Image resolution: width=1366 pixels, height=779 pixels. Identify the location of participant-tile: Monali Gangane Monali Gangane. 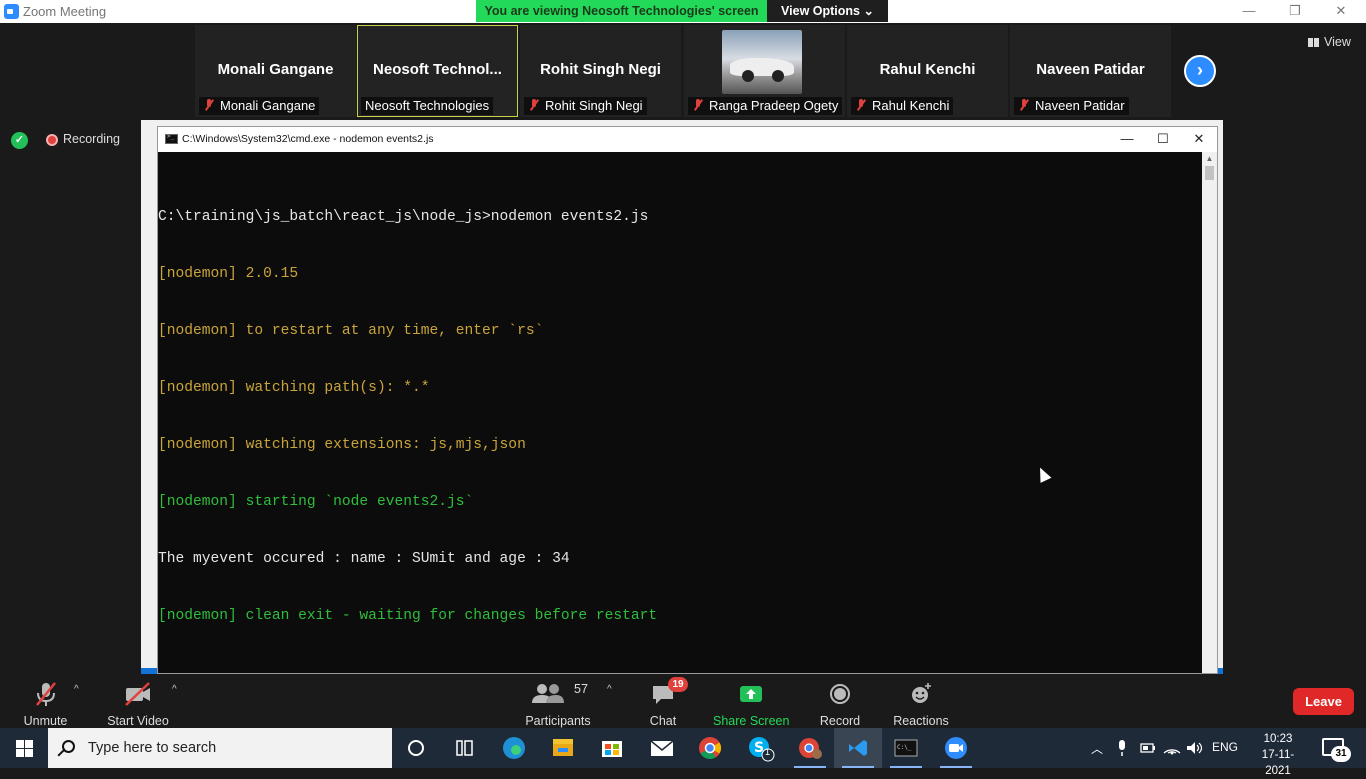
(275, 71).